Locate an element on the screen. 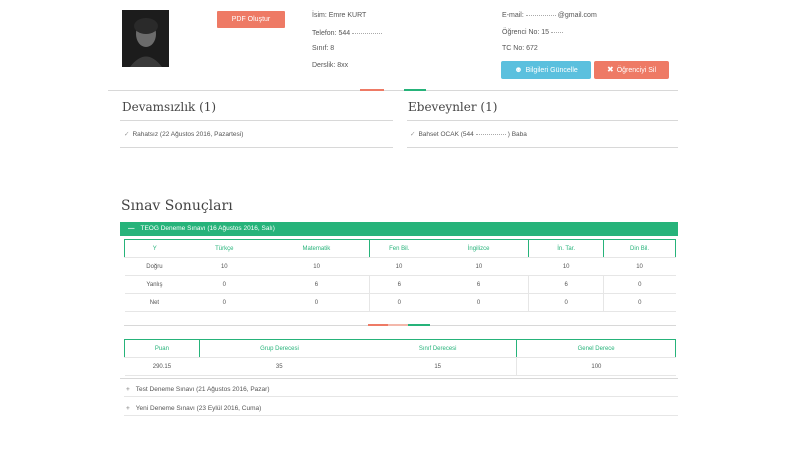 This screenshot has width=800, height=452. pdf-create-button: PDF Oluştur is located at coordinates (251, 19).